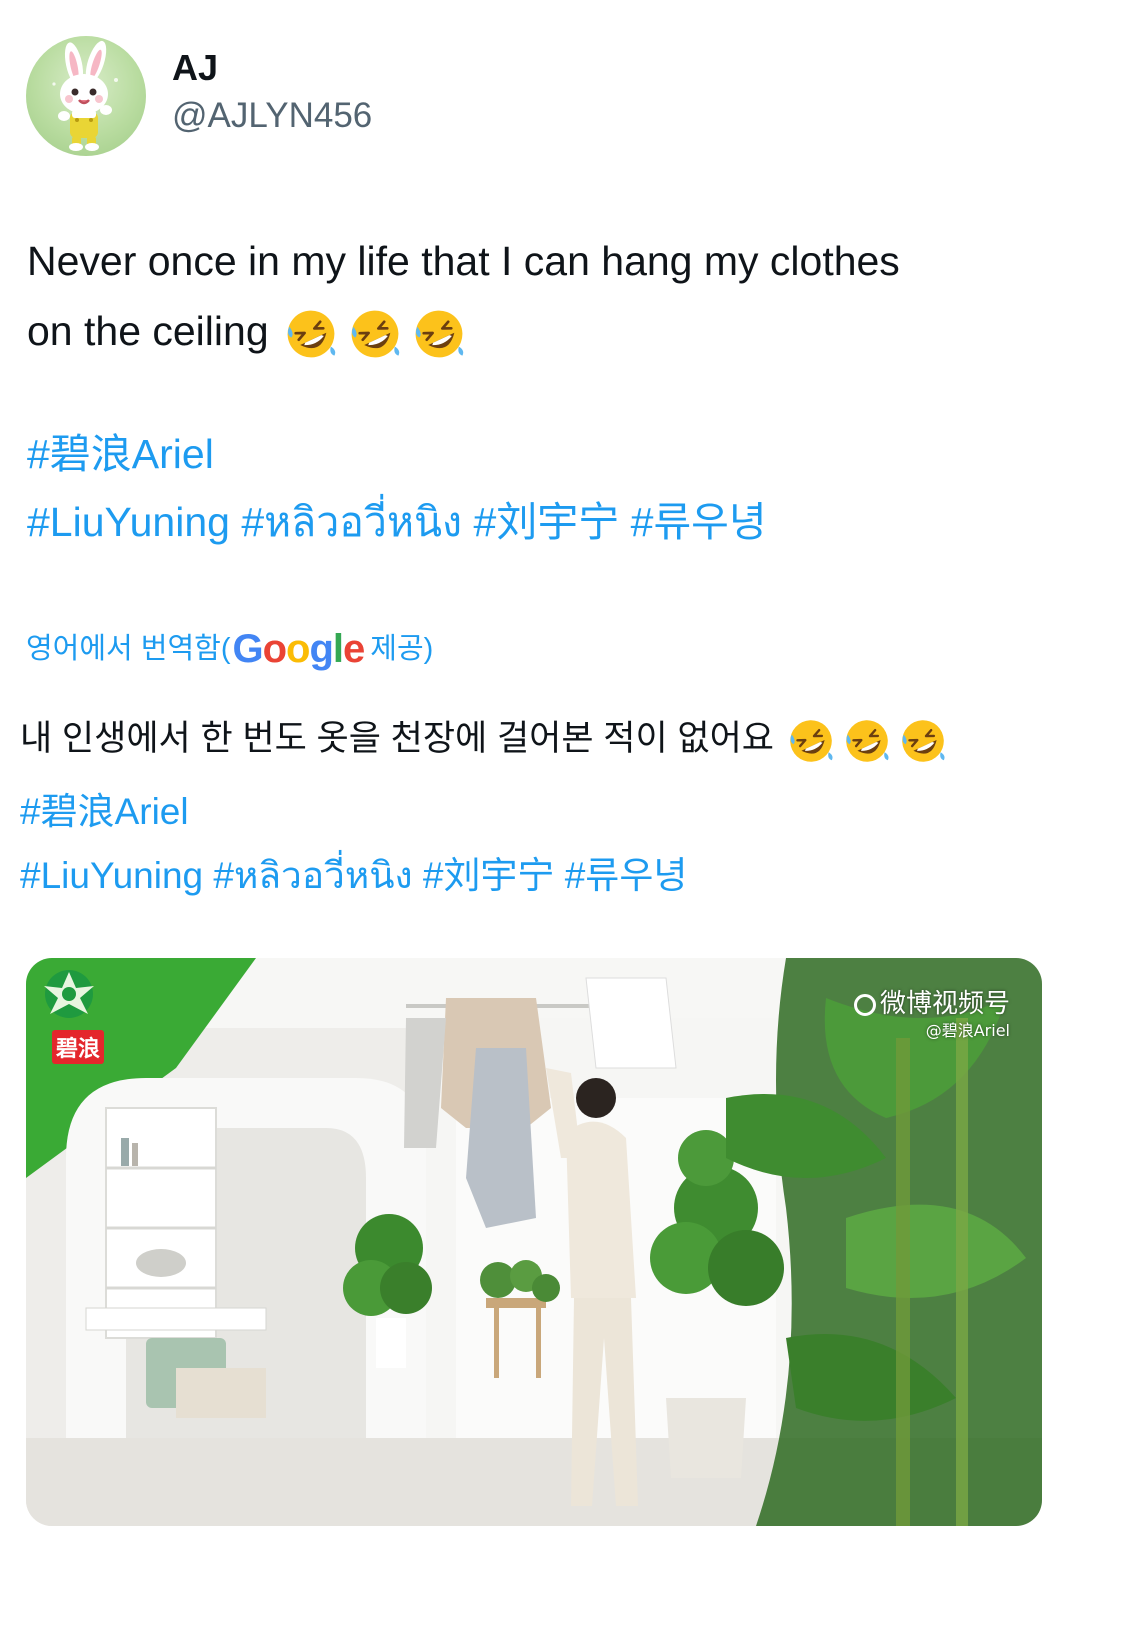 The image size is (1125, 1651). What do you see at coordinates (864, 1004) in the screenshot?
I see `weibo-video-icon` at bounding box center [864, 1004].